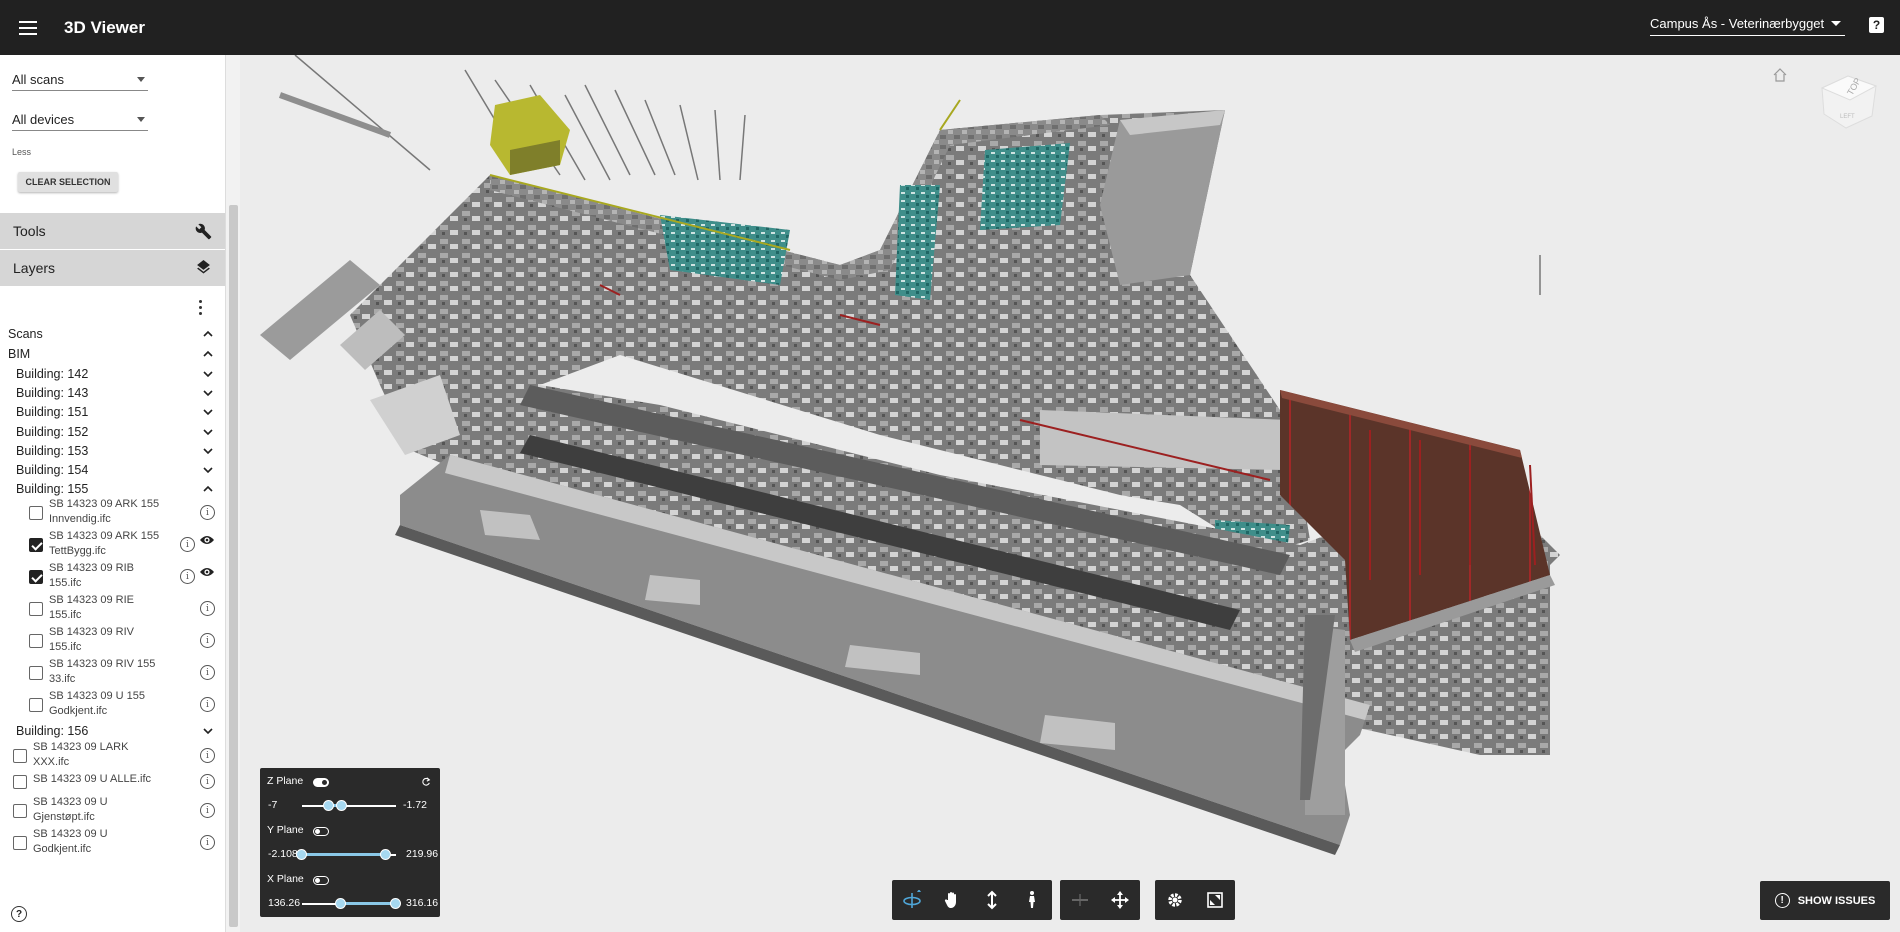 Image resolution: width=1900 pixels, height=932 pixels. Describe the element at coordinates (92, 568) in the screenshot. I see `layer-file-name: SB 14323 09 RIB` at that location.